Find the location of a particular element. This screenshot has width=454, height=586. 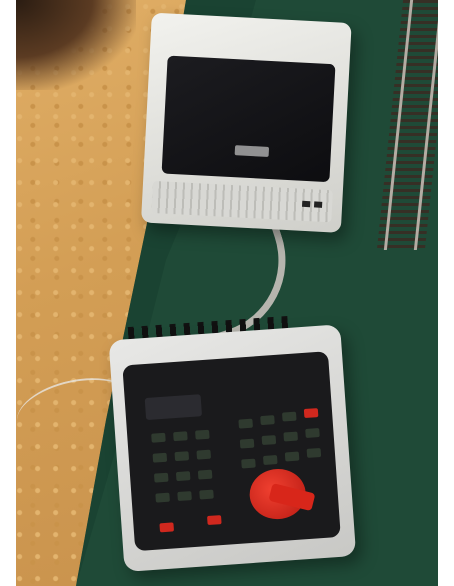

brand-logo is located at coordinates (252, 151).